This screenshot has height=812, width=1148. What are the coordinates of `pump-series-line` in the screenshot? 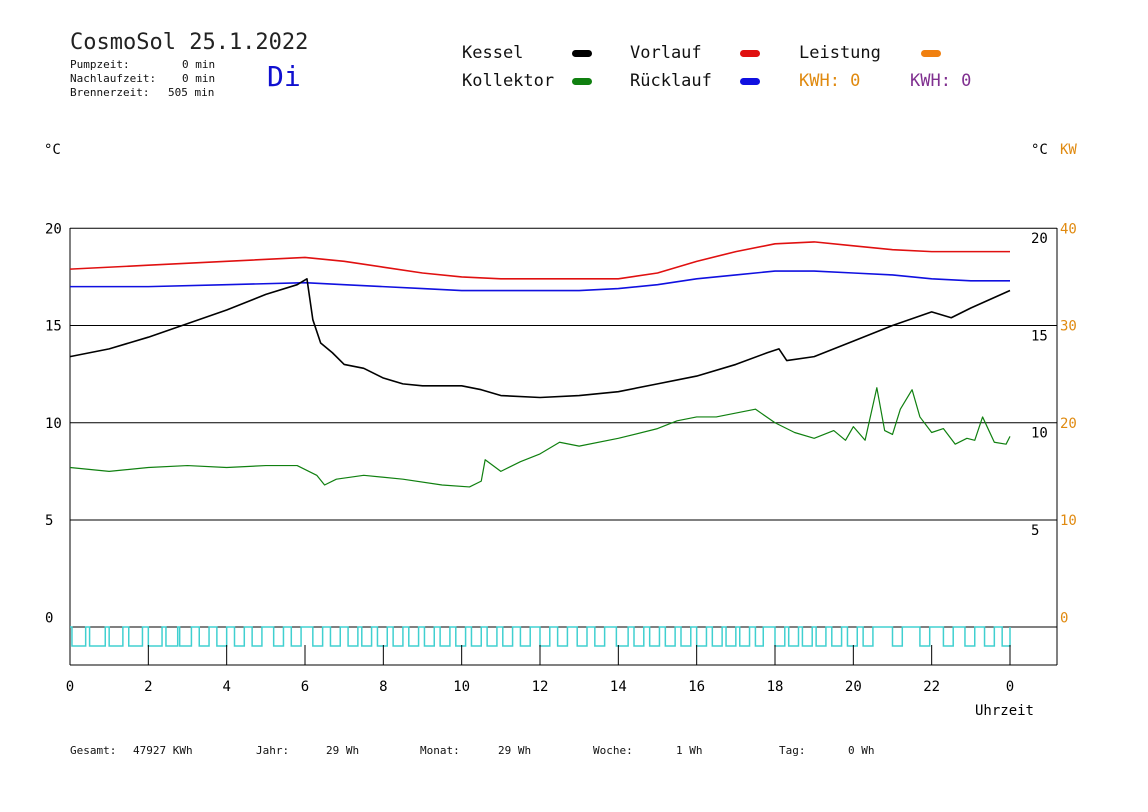 It's located at (540, 636).